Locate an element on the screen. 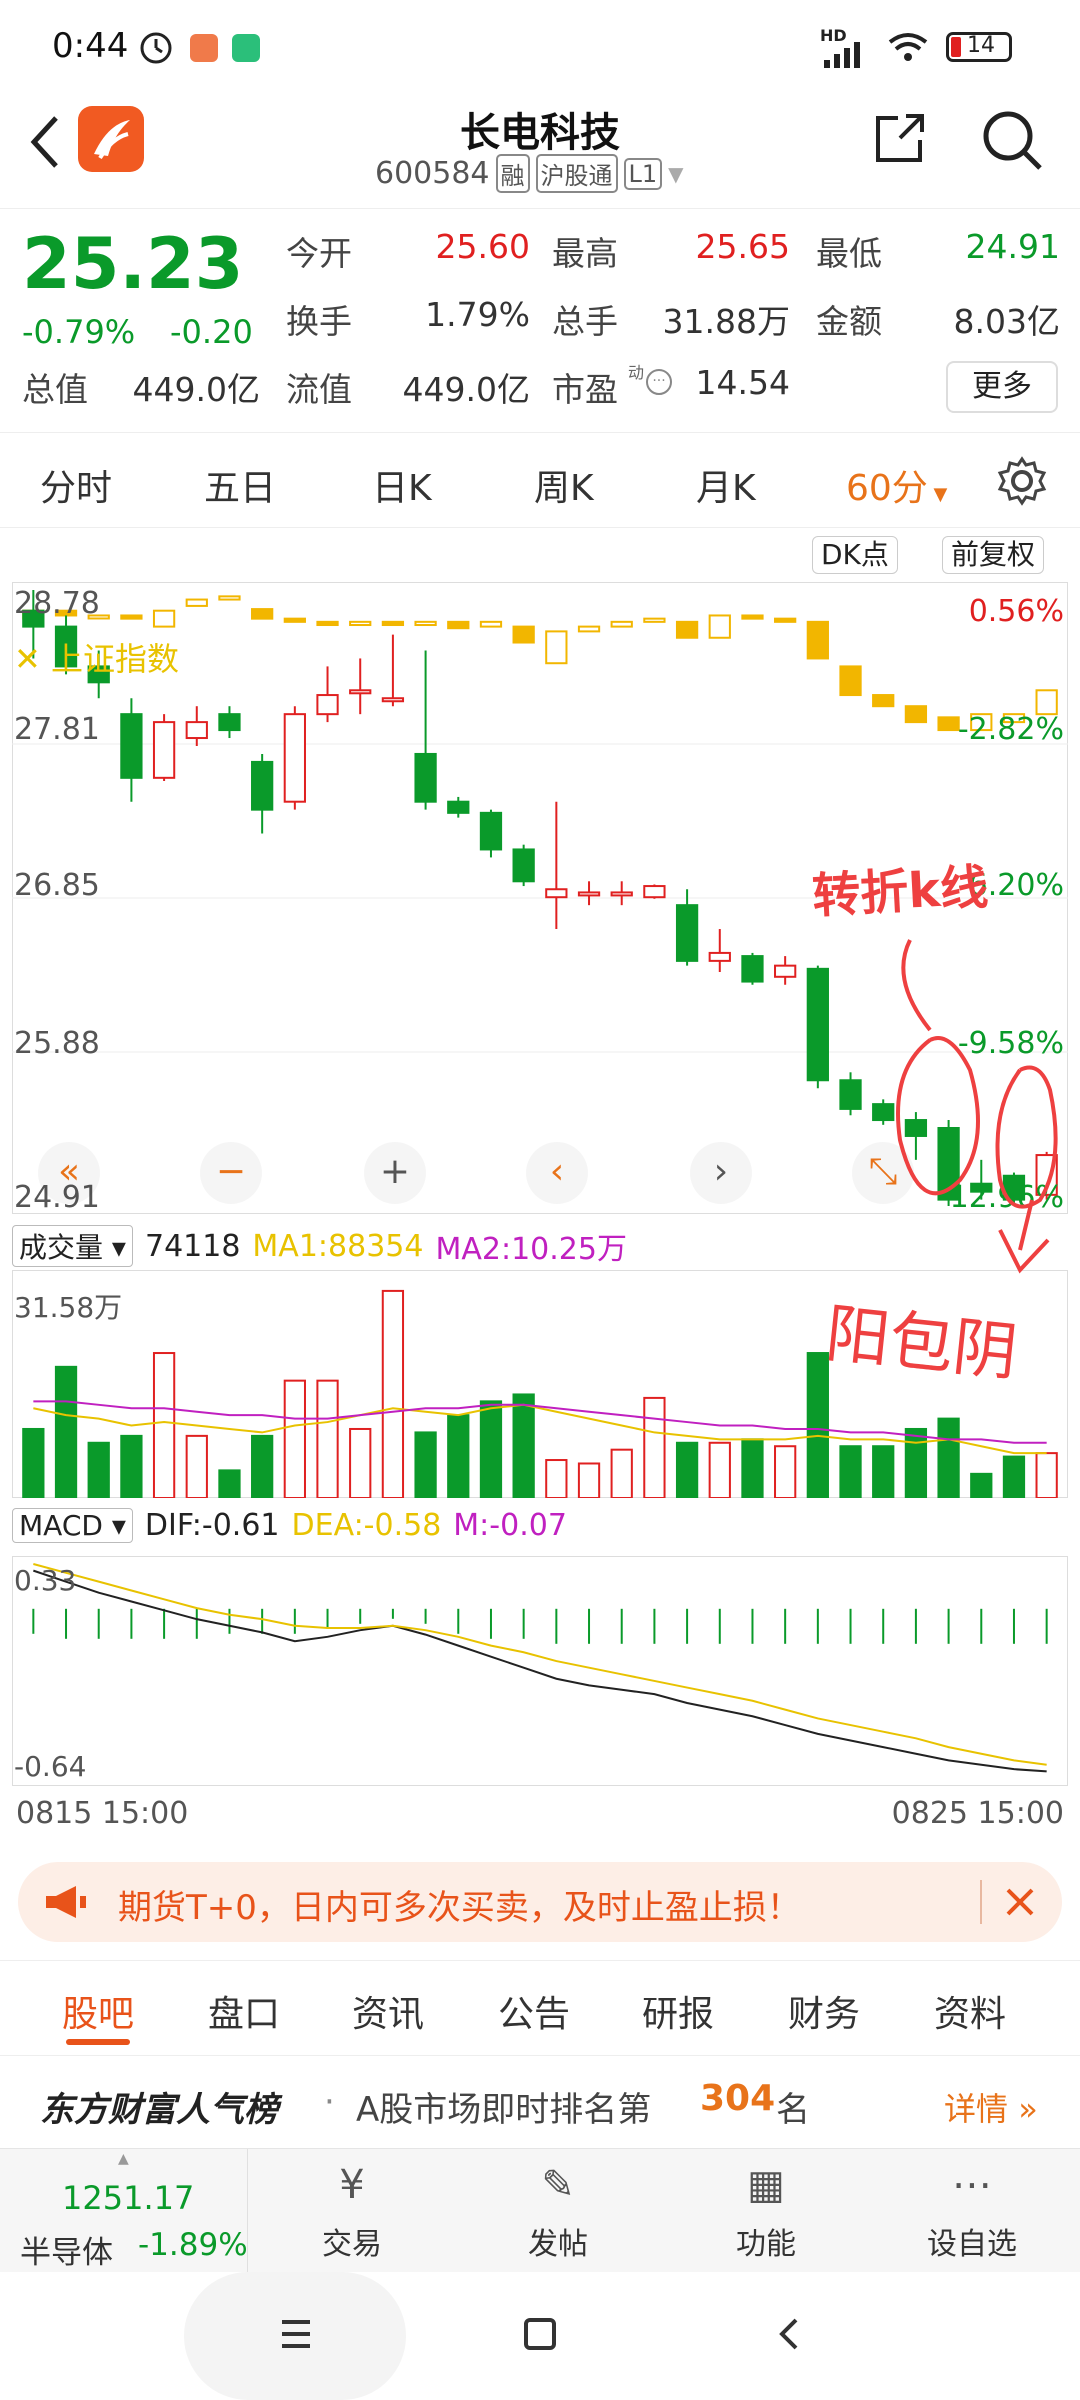  tab-research: 研报 is located at coordinates (678, 2011).